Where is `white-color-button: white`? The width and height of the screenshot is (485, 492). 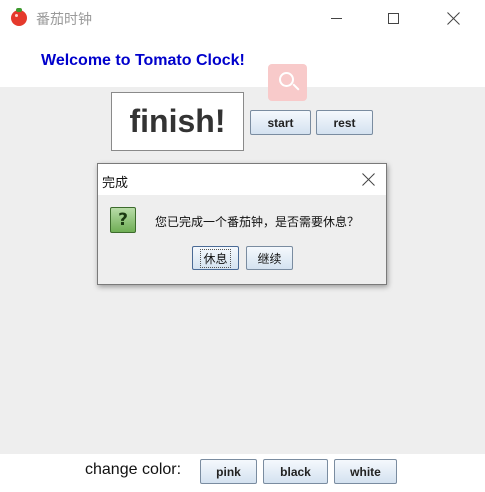 white-color-button: white is located at coordinates (365, 471).